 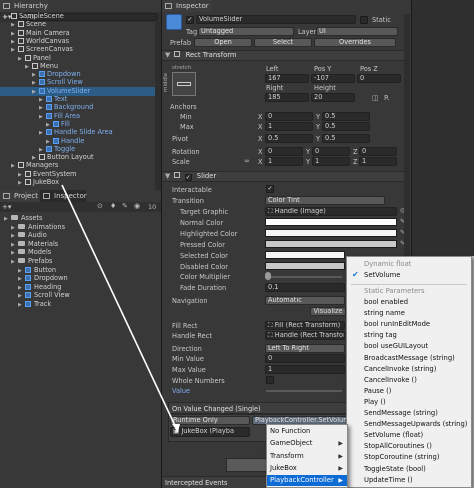 What do you see at coordinates (284, 161) in the screenshot?
I see `scale-x-field: 1` at bounding box center [284, 161].